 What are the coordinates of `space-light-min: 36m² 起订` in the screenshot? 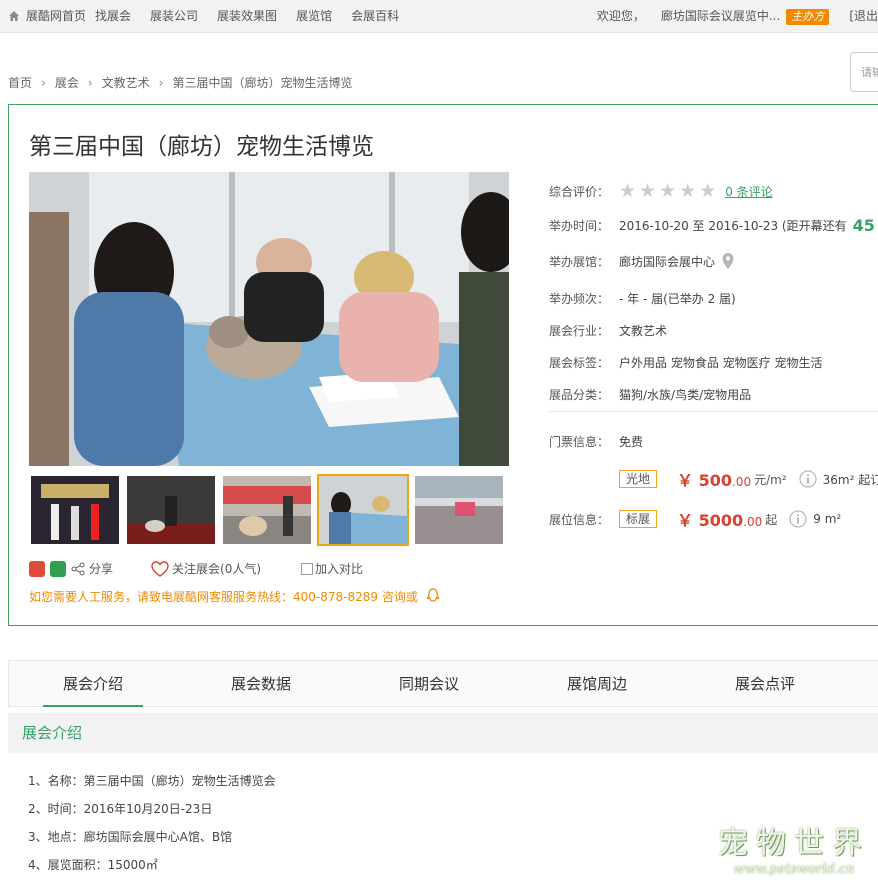 It's located at (850, 479).